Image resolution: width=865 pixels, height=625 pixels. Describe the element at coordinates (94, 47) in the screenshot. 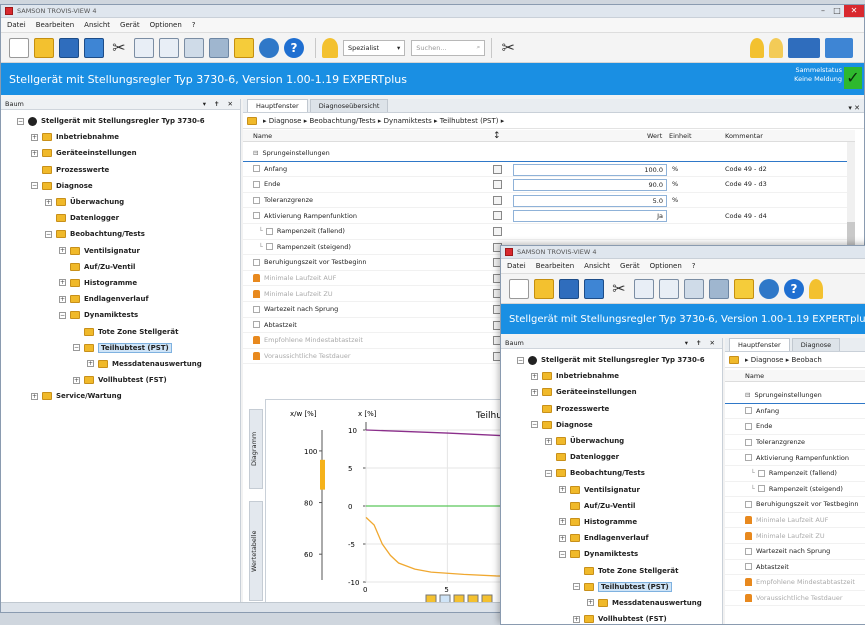

I see `save-as-icon` at that location.